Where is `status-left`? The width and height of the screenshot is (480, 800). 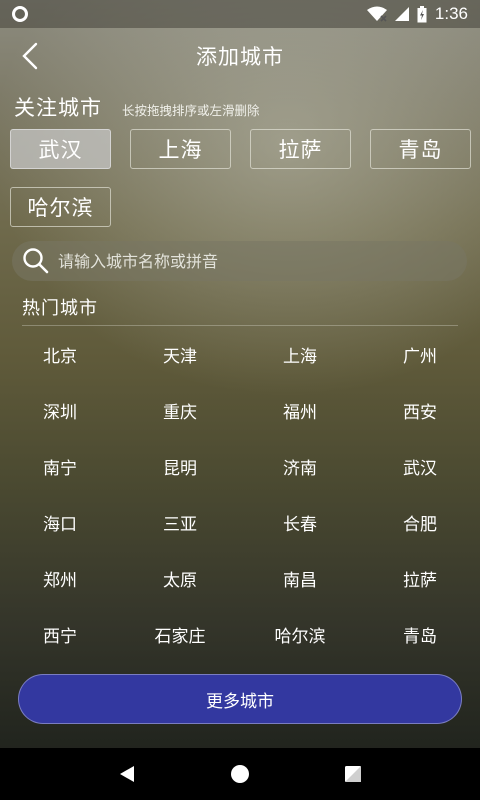 status-left is located at coordinates (20, 14).